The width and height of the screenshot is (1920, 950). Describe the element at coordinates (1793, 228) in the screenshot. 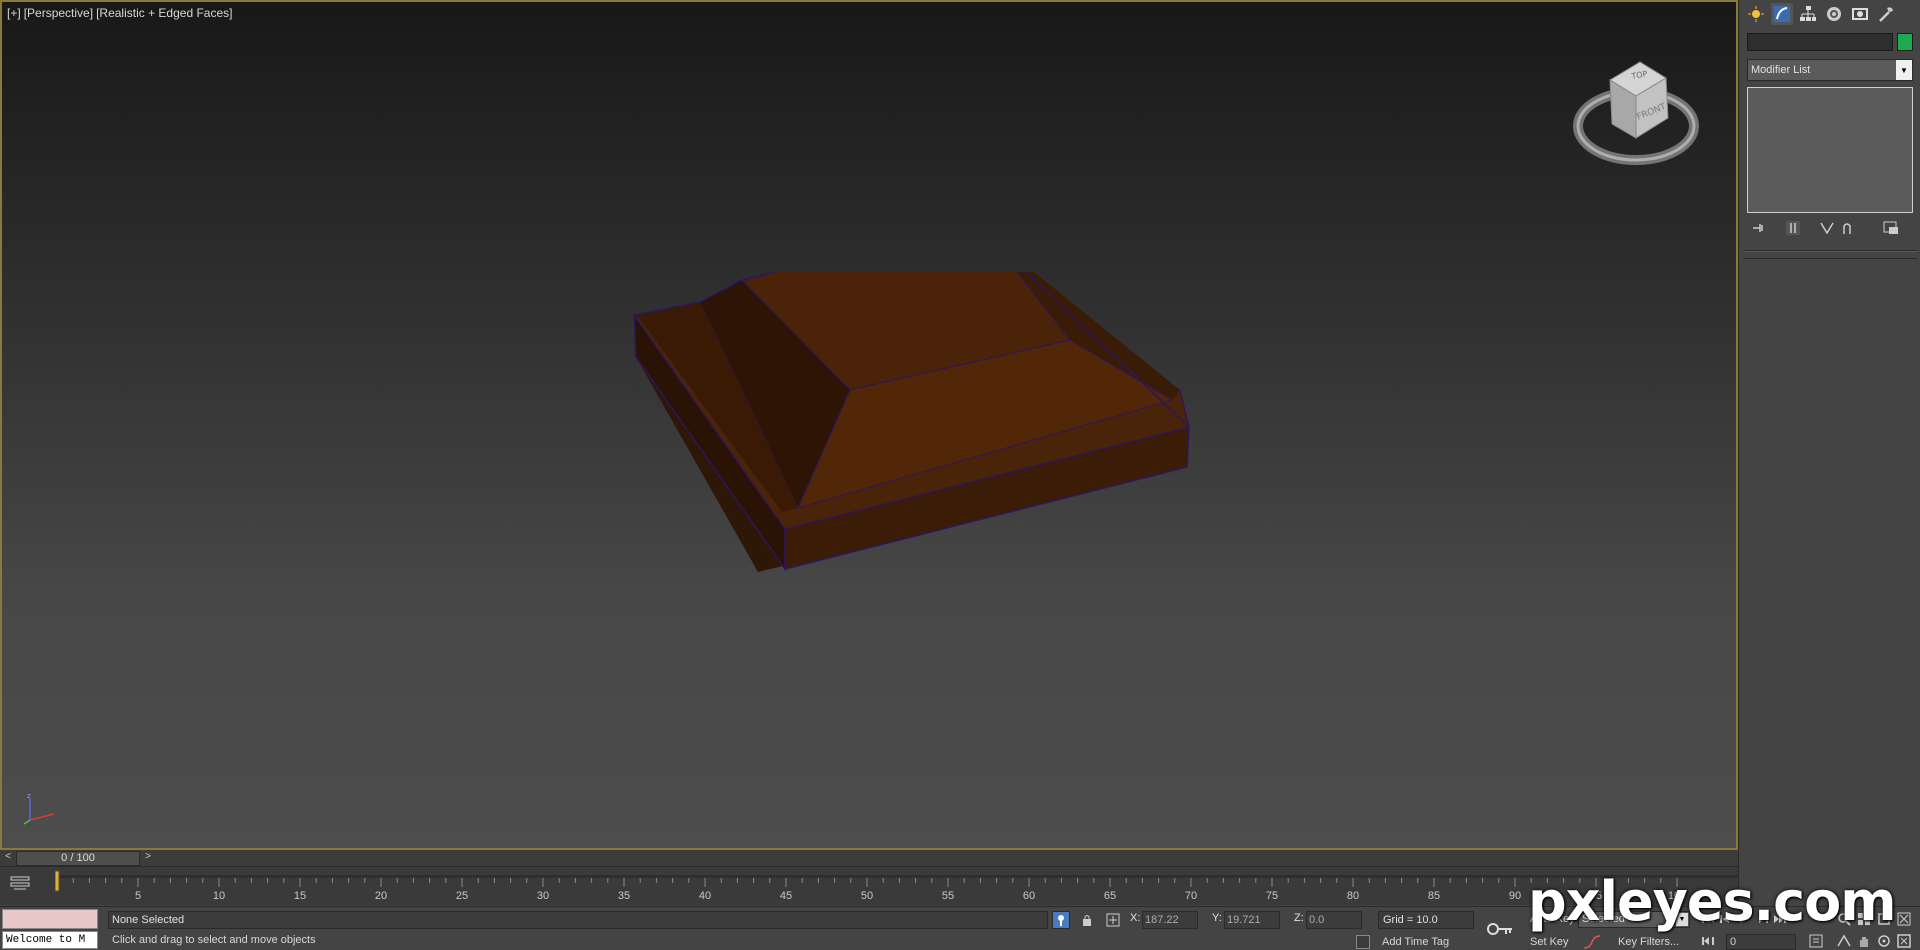

I see `show-end-result-icon` at that location.